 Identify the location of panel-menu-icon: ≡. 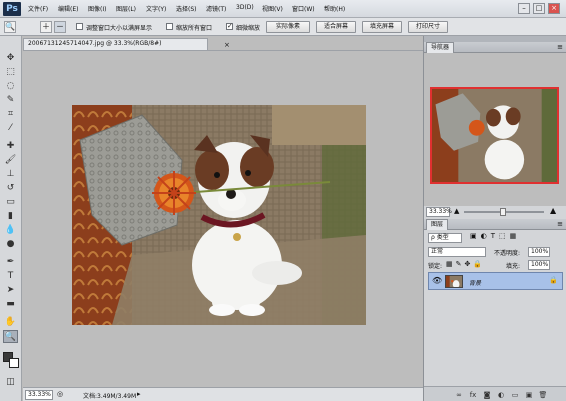
(560, 47).